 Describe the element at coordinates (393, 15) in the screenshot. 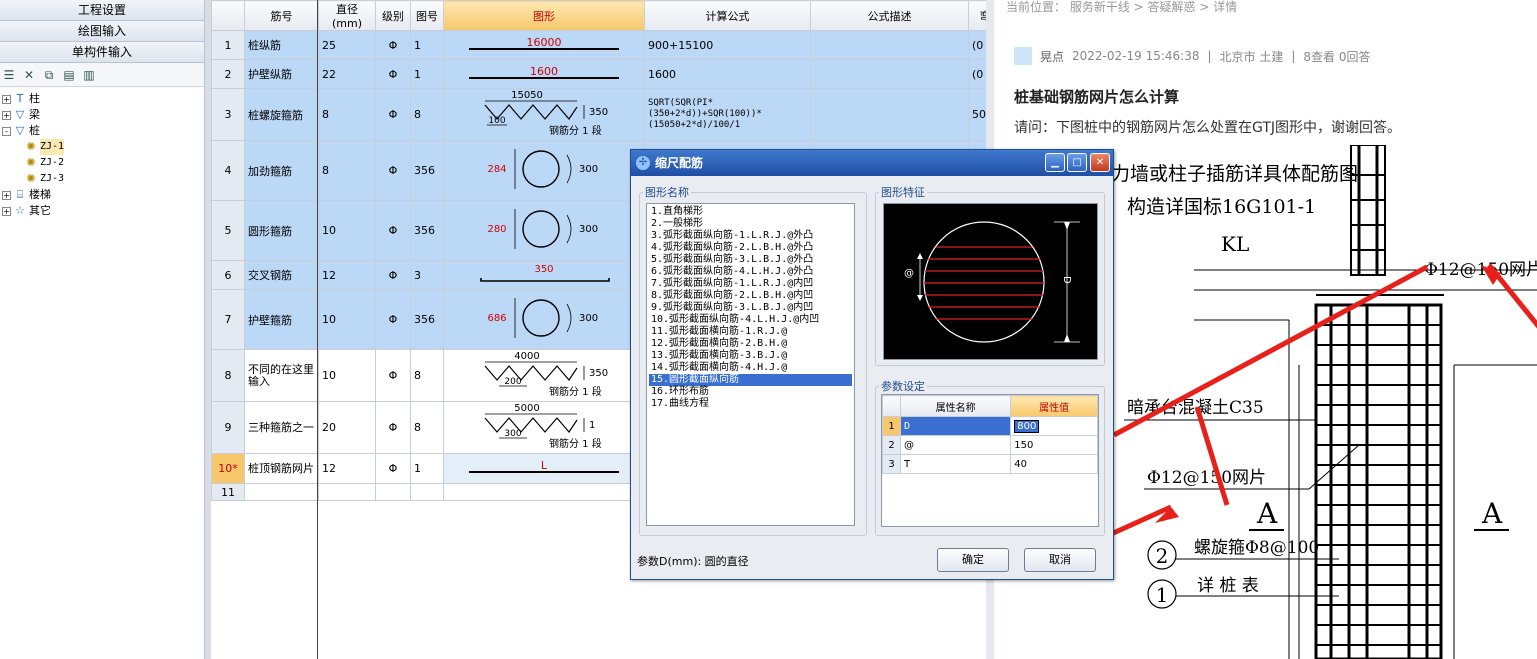

I see `col-header-grade: 级别` at that location.